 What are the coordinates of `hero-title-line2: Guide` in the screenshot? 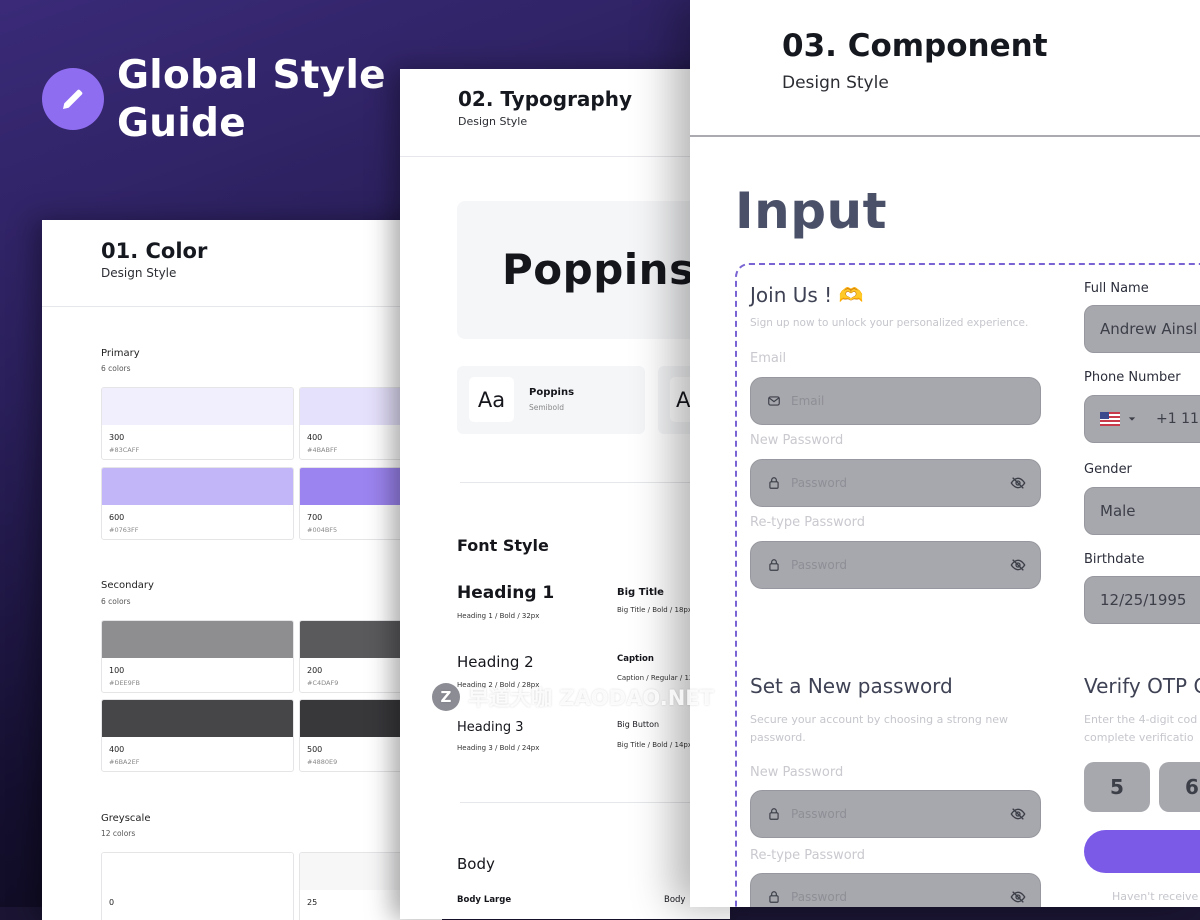 It's located at (182, 123).